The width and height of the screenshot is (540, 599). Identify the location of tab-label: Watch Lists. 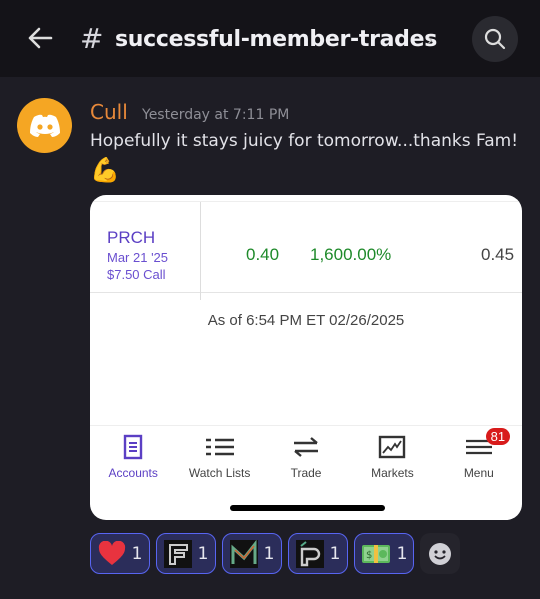
(219, 473).